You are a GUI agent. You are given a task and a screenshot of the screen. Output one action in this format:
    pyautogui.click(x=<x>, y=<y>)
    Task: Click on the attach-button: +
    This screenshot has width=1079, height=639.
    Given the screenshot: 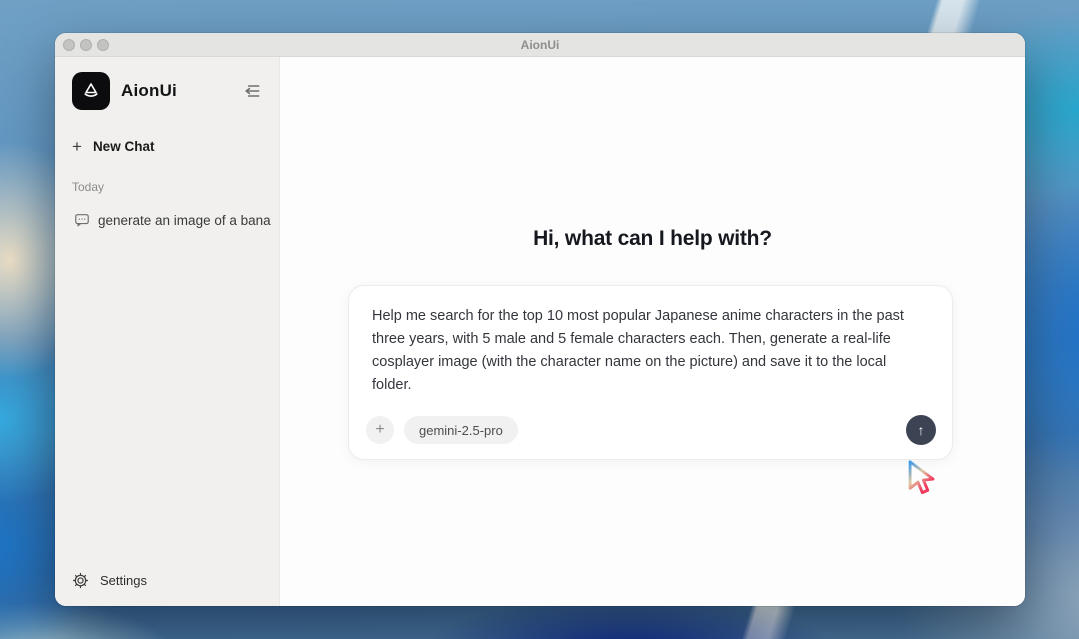 What is the action you would take?
    pyautogui.click(x=380, y=430)
    